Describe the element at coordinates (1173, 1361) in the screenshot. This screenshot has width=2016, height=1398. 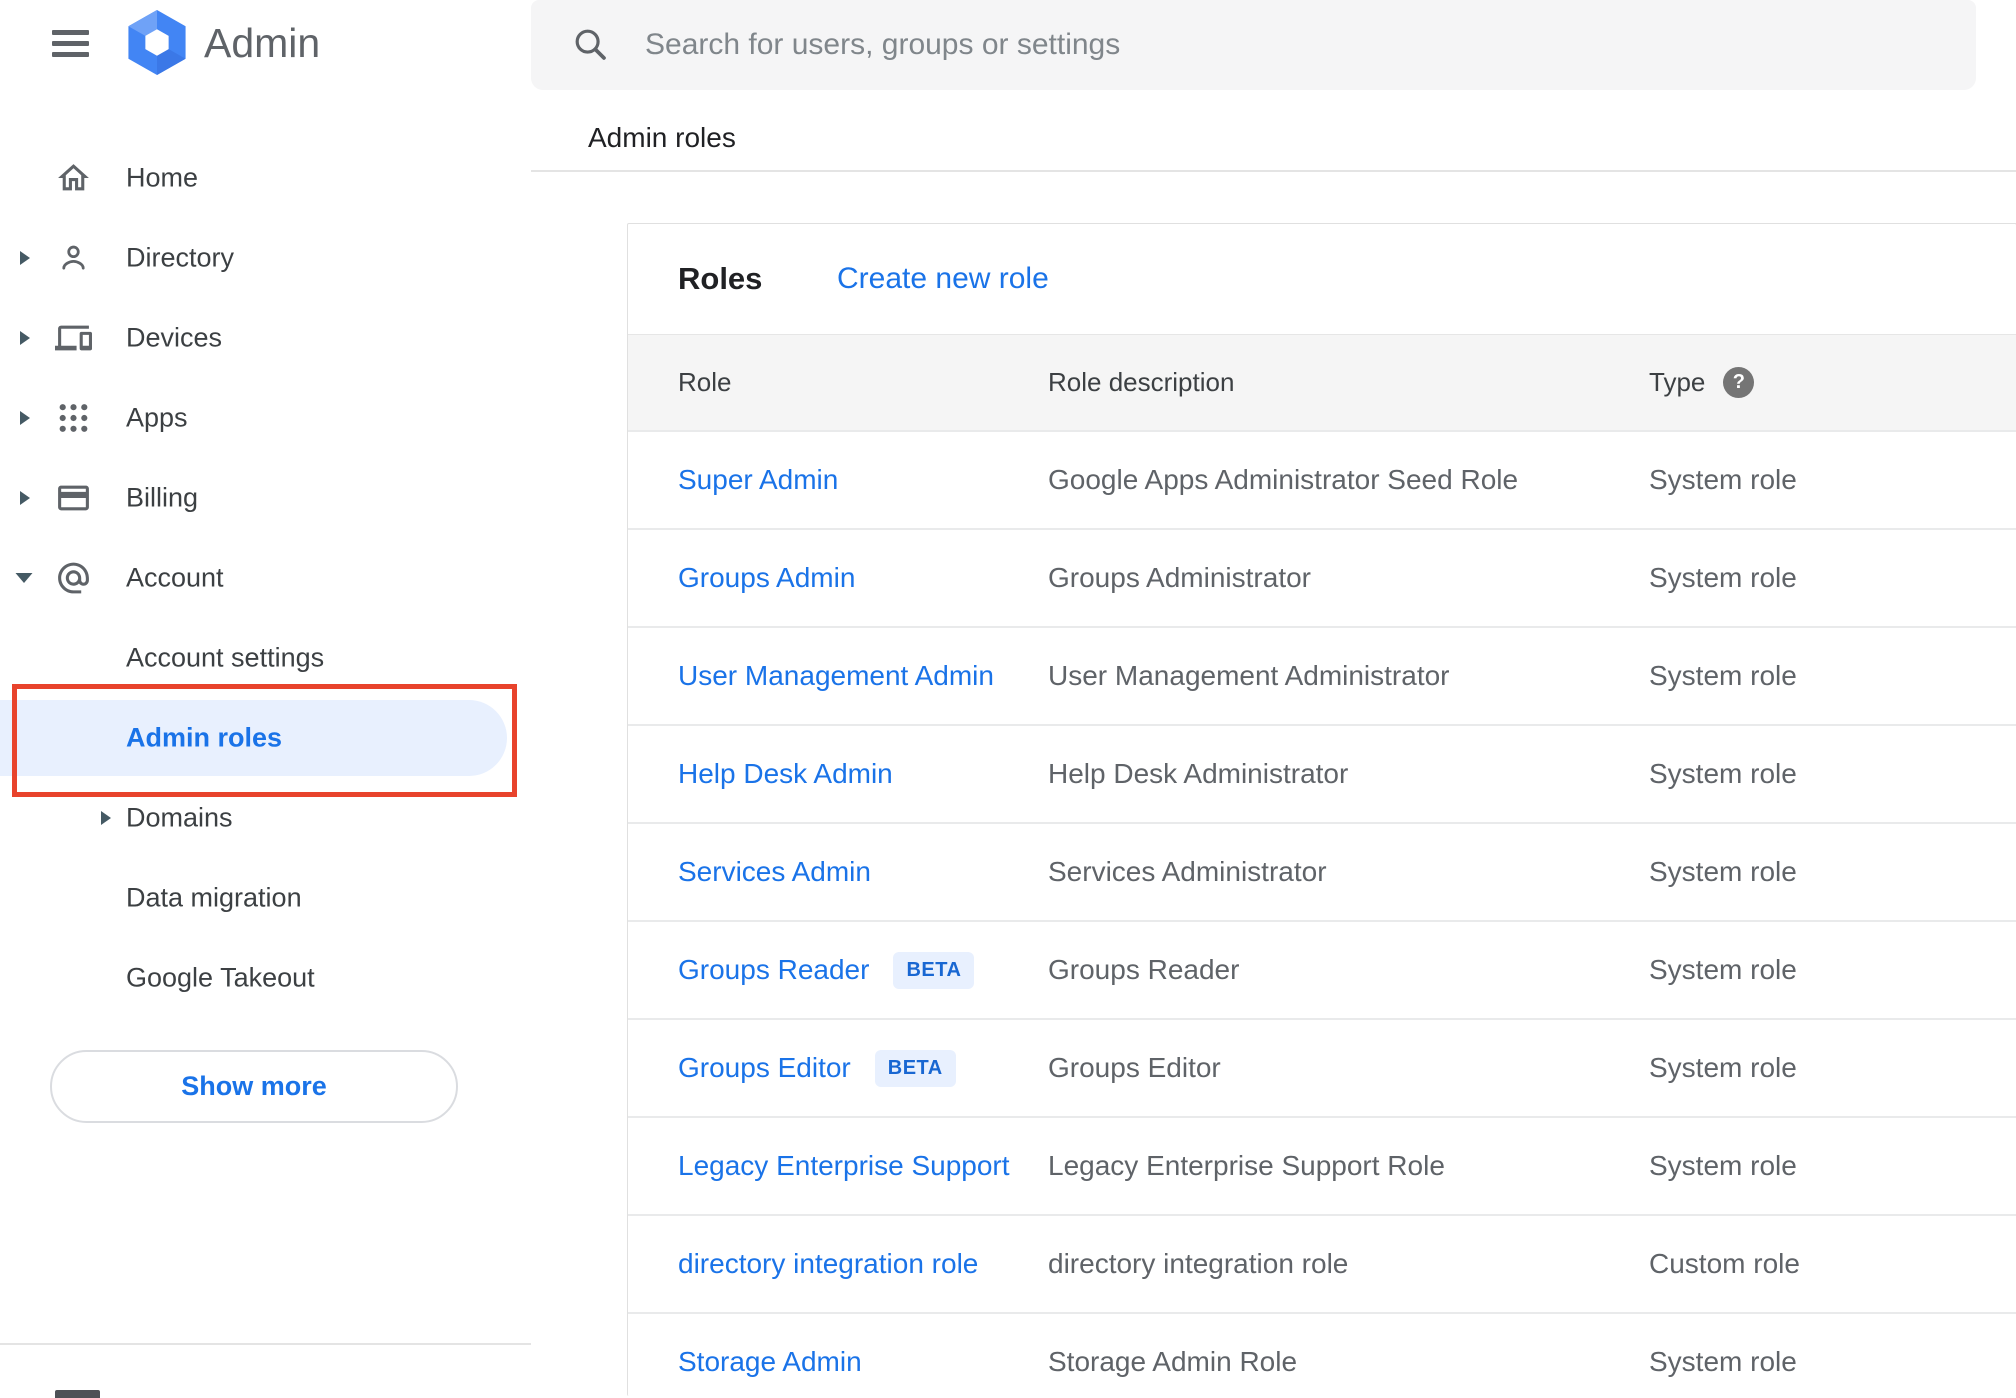
I see `role-description: Storage Admin Role` at that location.